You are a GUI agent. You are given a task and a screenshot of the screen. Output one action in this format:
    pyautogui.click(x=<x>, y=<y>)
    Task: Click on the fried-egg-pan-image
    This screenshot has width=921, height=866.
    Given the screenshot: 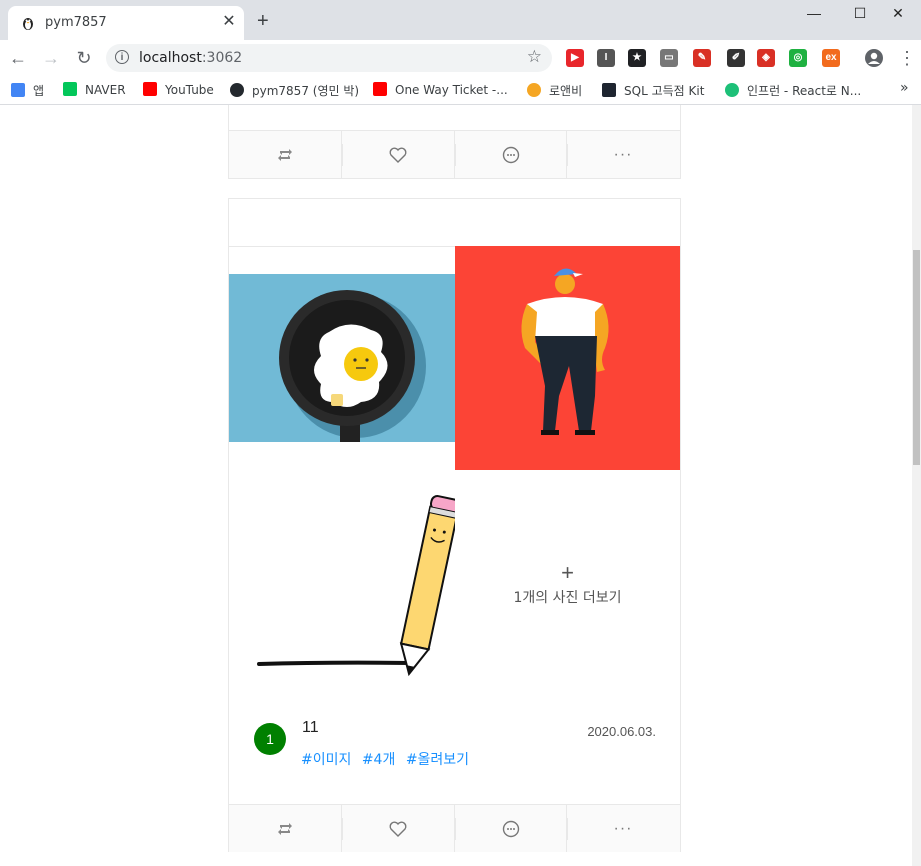 What is the action you would take?
    pyautogui.click(x=342, y=358)
    